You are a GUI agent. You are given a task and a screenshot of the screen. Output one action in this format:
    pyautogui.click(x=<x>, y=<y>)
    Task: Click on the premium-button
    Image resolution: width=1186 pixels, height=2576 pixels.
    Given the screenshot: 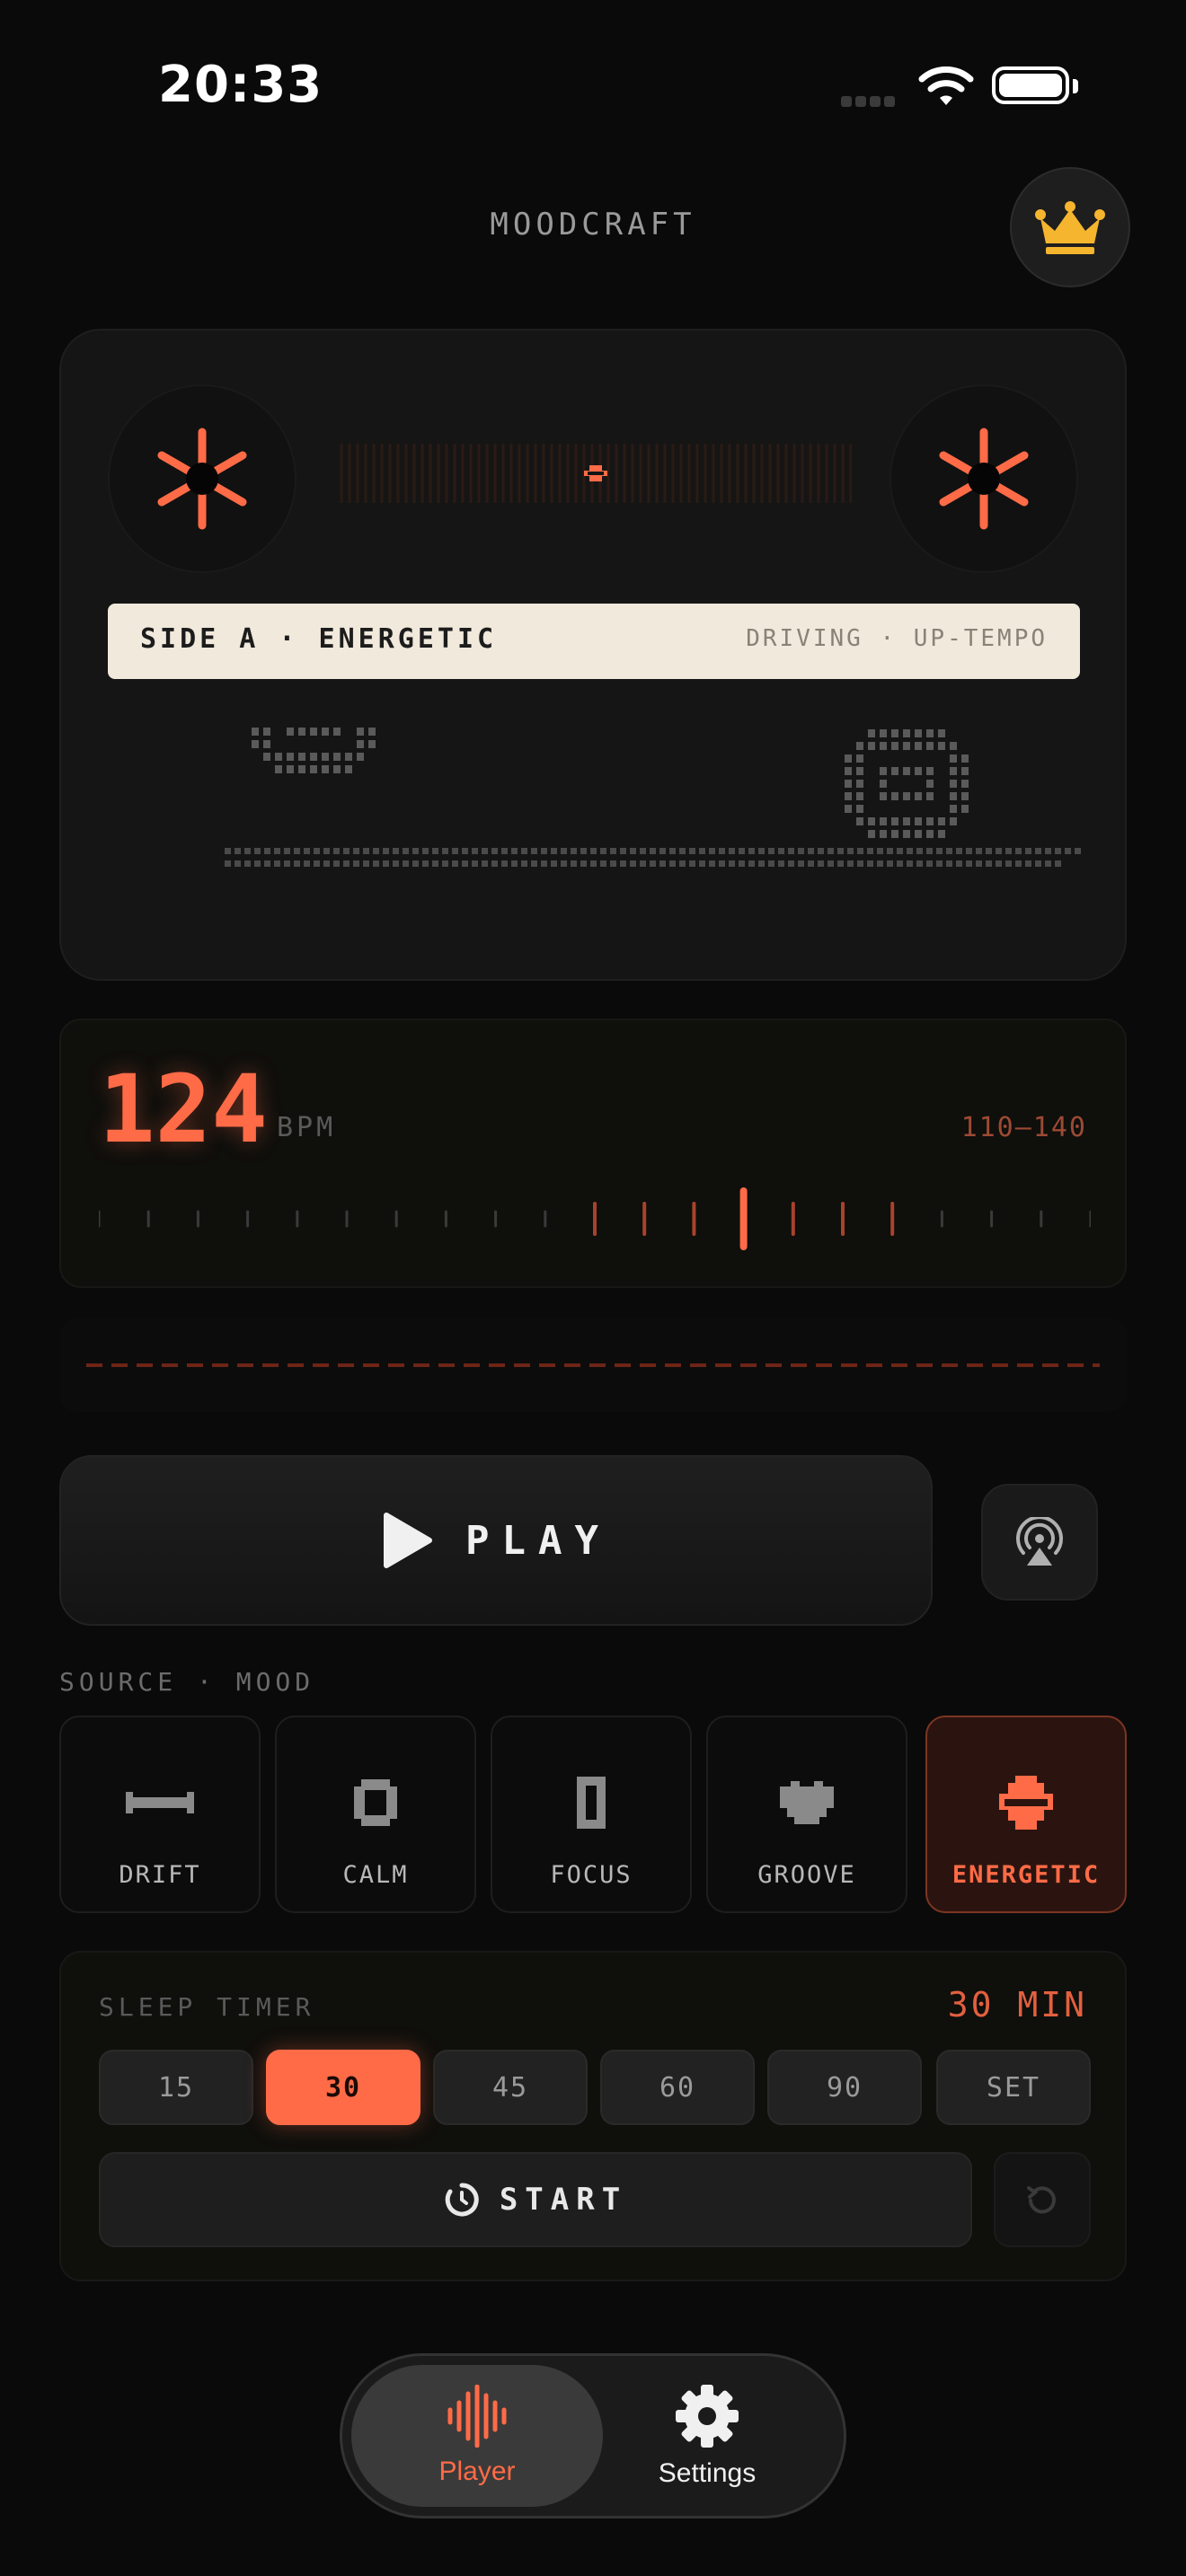 What is the action you would take?
    pyautogui.click(x=1070, y=227)
    